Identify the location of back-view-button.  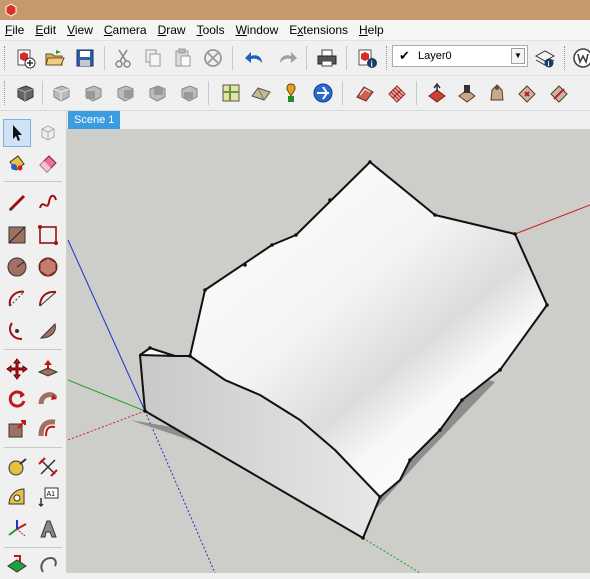
(157, 93).